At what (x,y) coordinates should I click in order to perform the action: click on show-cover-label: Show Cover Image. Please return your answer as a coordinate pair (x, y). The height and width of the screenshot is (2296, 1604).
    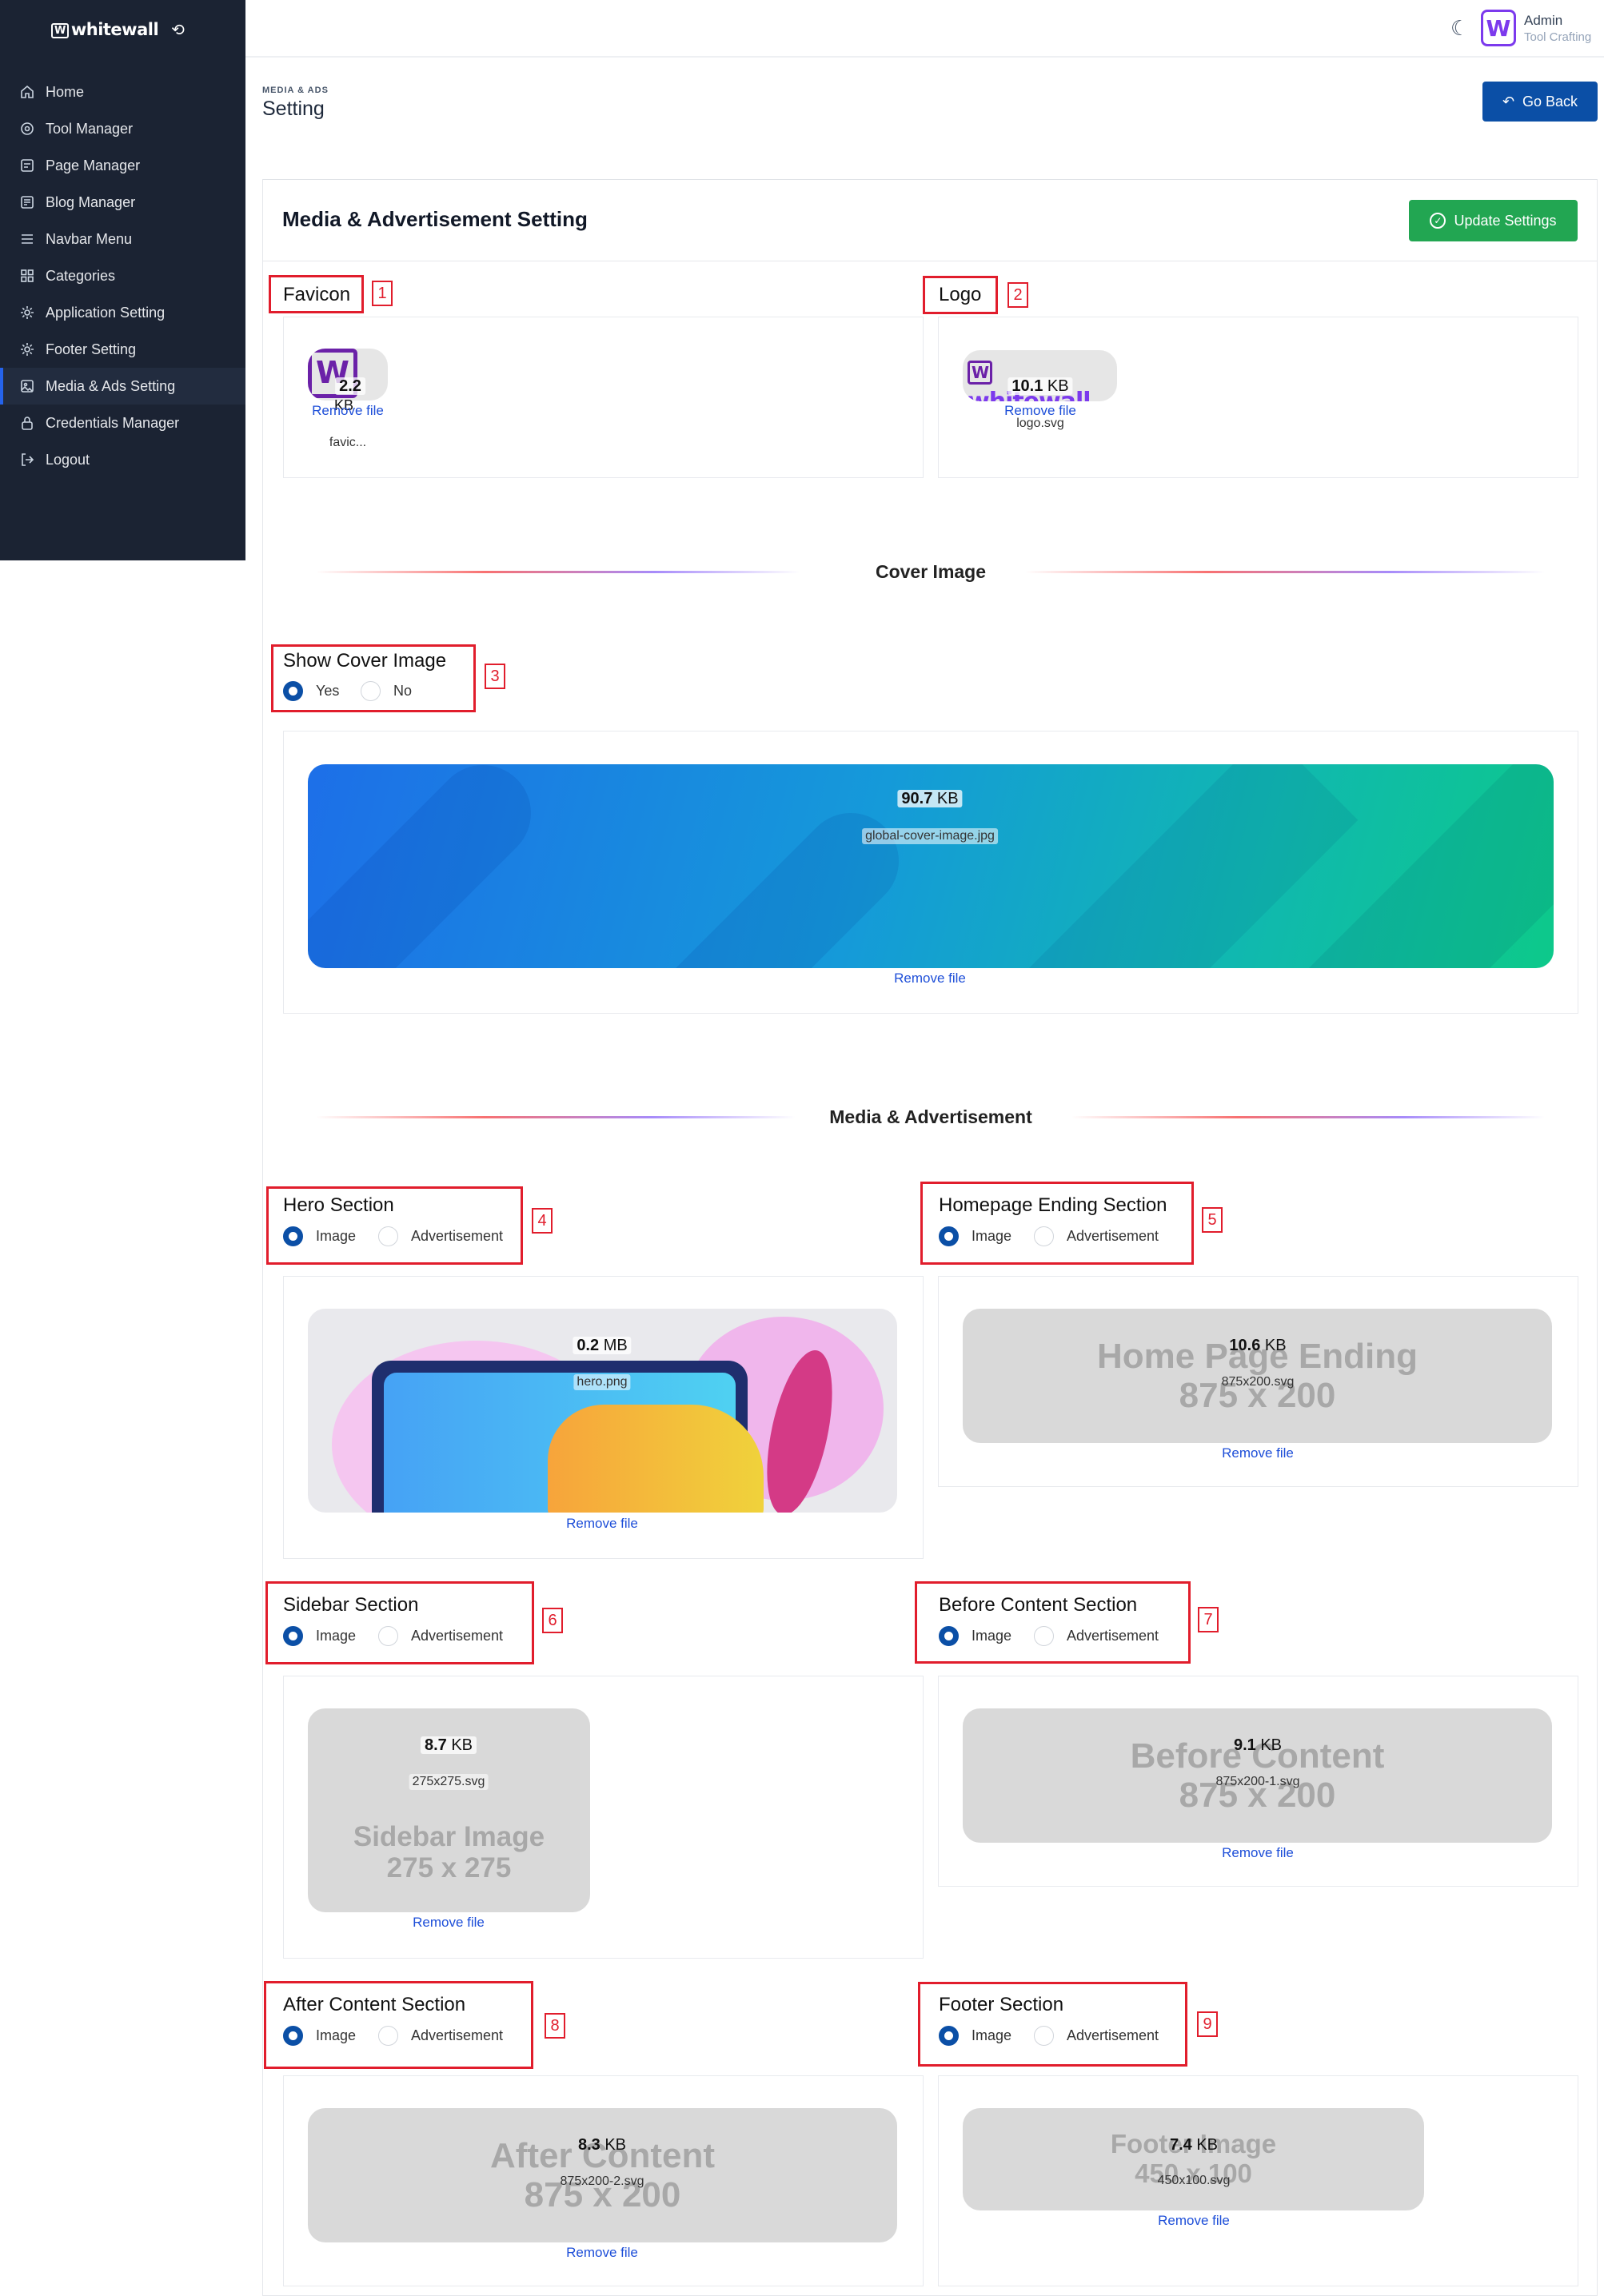
    Looking at the image, I should click on (365, 661).